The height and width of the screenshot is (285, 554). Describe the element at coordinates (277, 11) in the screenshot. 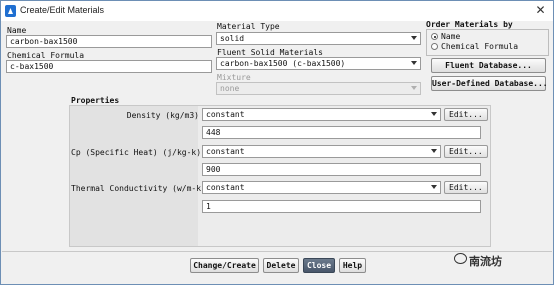

I see `title-bar: Create/Edit Materials ✕` at that location.